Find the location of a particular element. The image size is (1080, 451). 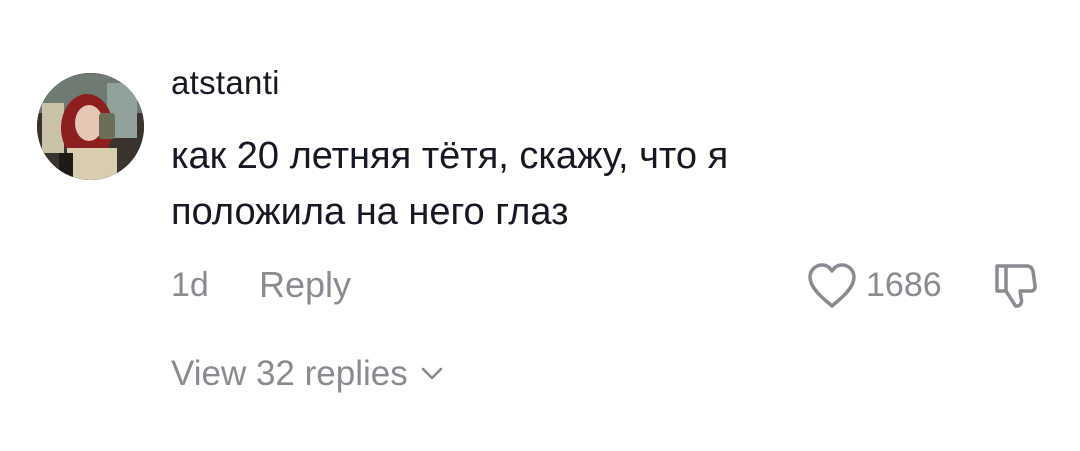

heart-outline-icon is located at coordinates (832, 286).